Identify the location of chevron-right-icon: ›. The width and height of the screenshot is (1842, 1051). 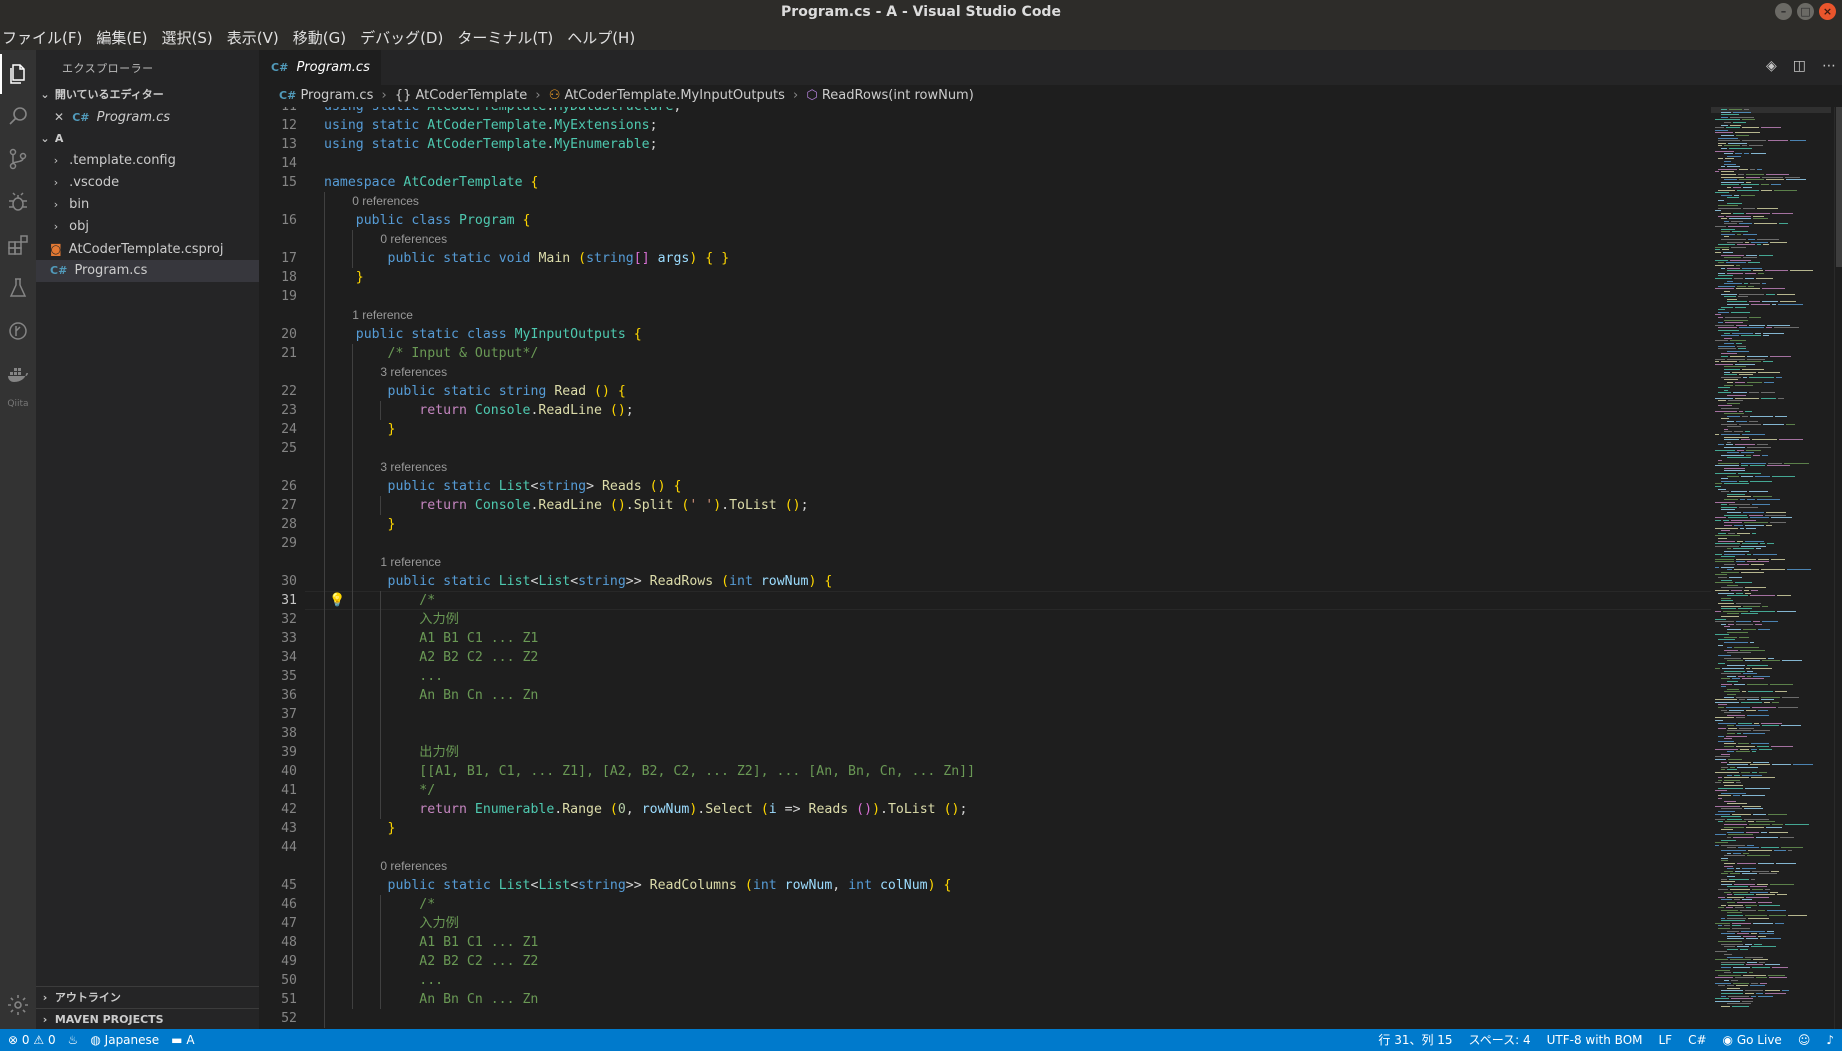
(795, 95).